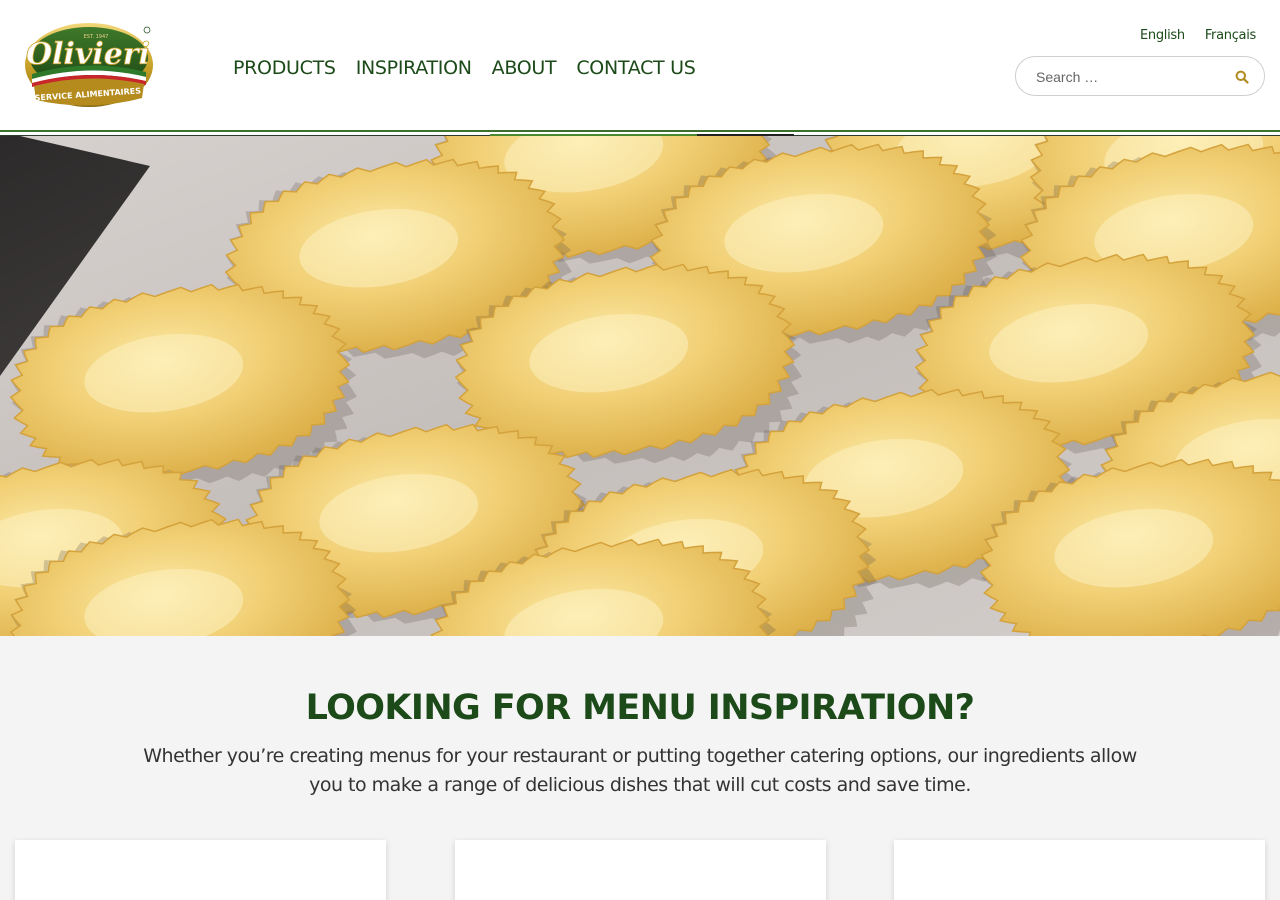 Image resolution: width=1280 pixels, height=900 pixels. Describe the element at coordinates (1162, 35) in the screenshot. I see `language-english-link: English` at that location.